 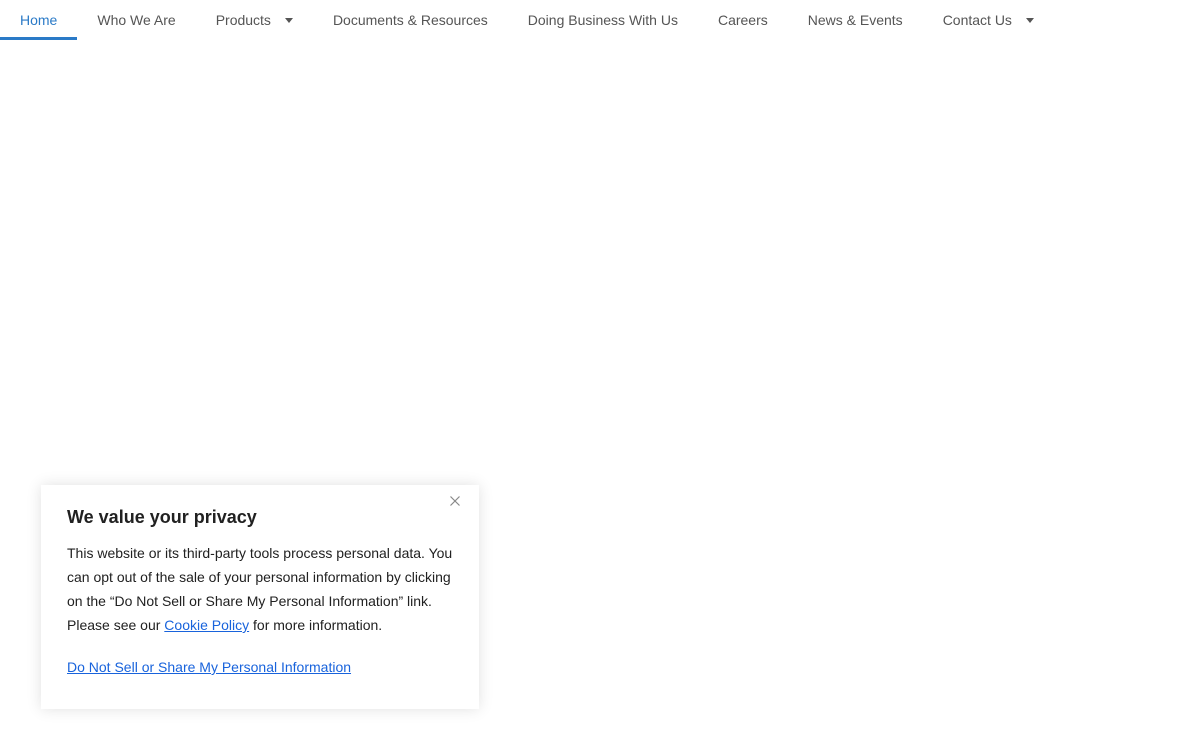 I want to click on close-button, so click(x=457, y=503).